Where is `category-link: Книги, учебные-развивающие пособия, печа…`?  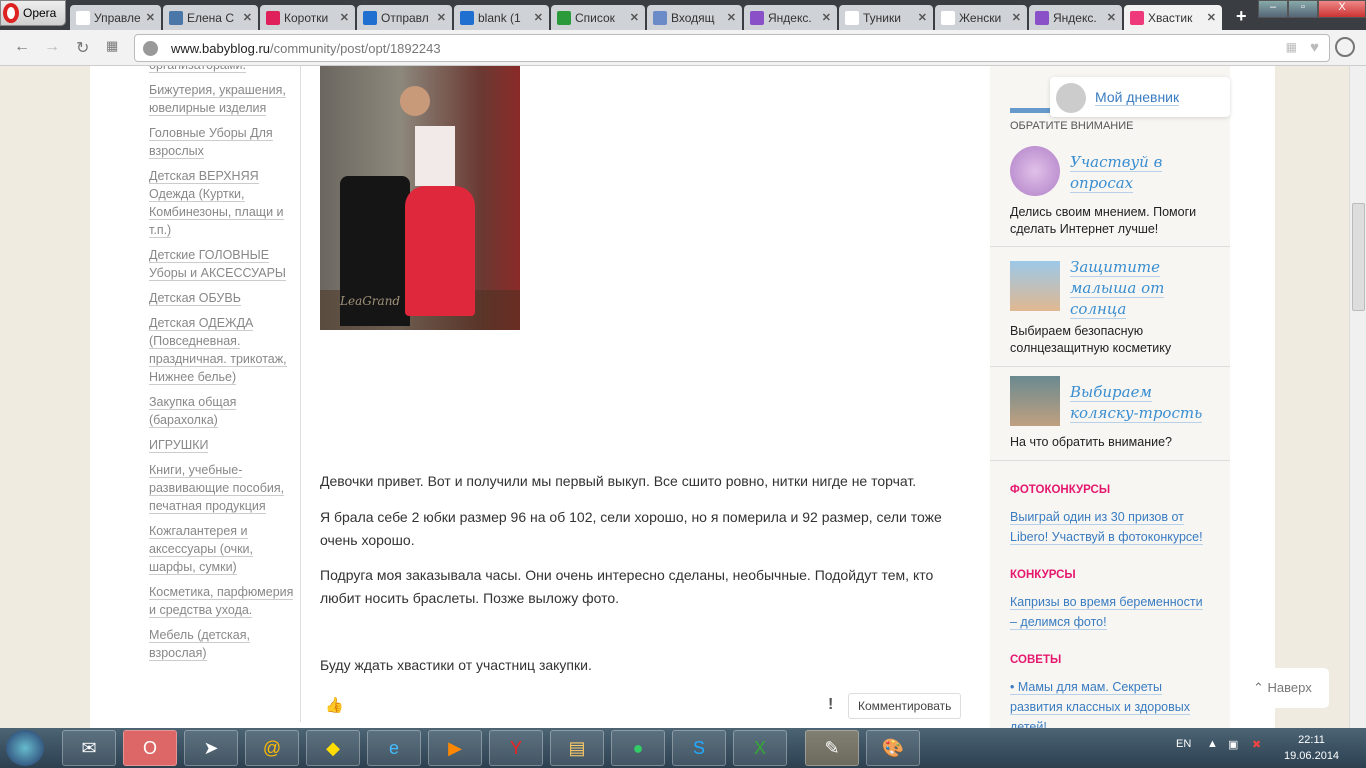
category-link: Книги, учебные-развивающие пособия, печа… is located at coordinates (221, 488).